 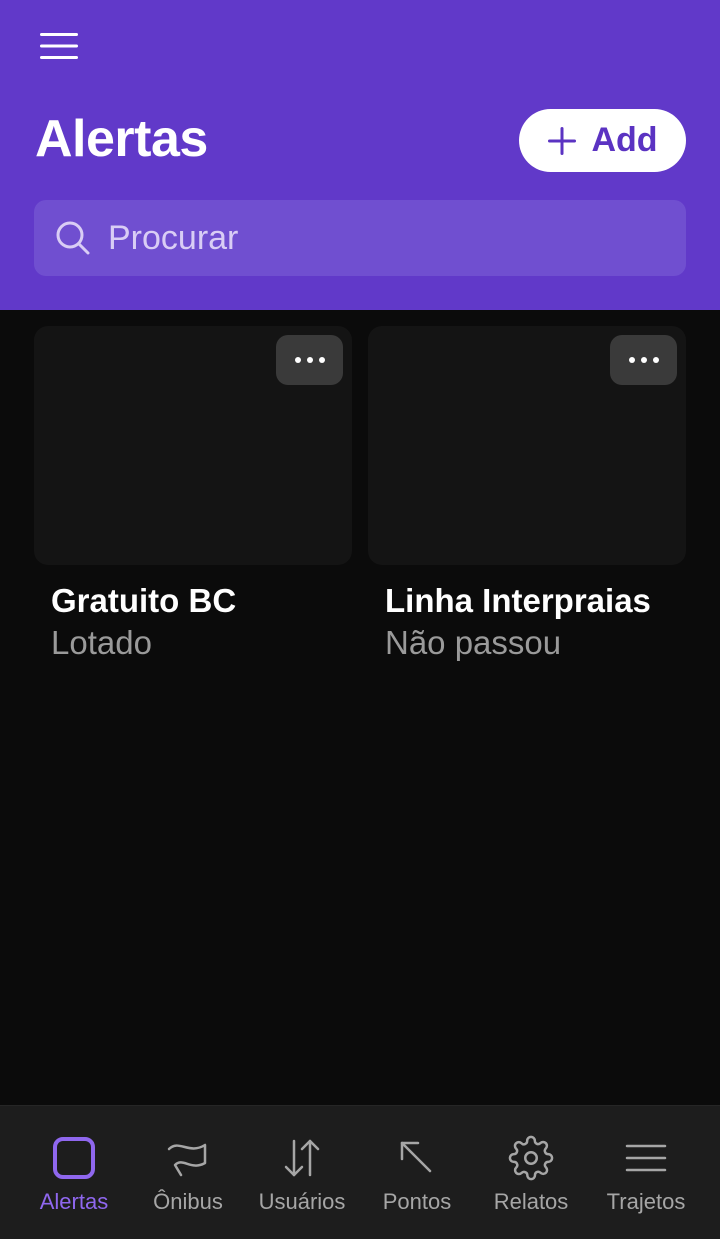 I want to click on card-title: Linha Interpraias, so click(x=518, y=600).